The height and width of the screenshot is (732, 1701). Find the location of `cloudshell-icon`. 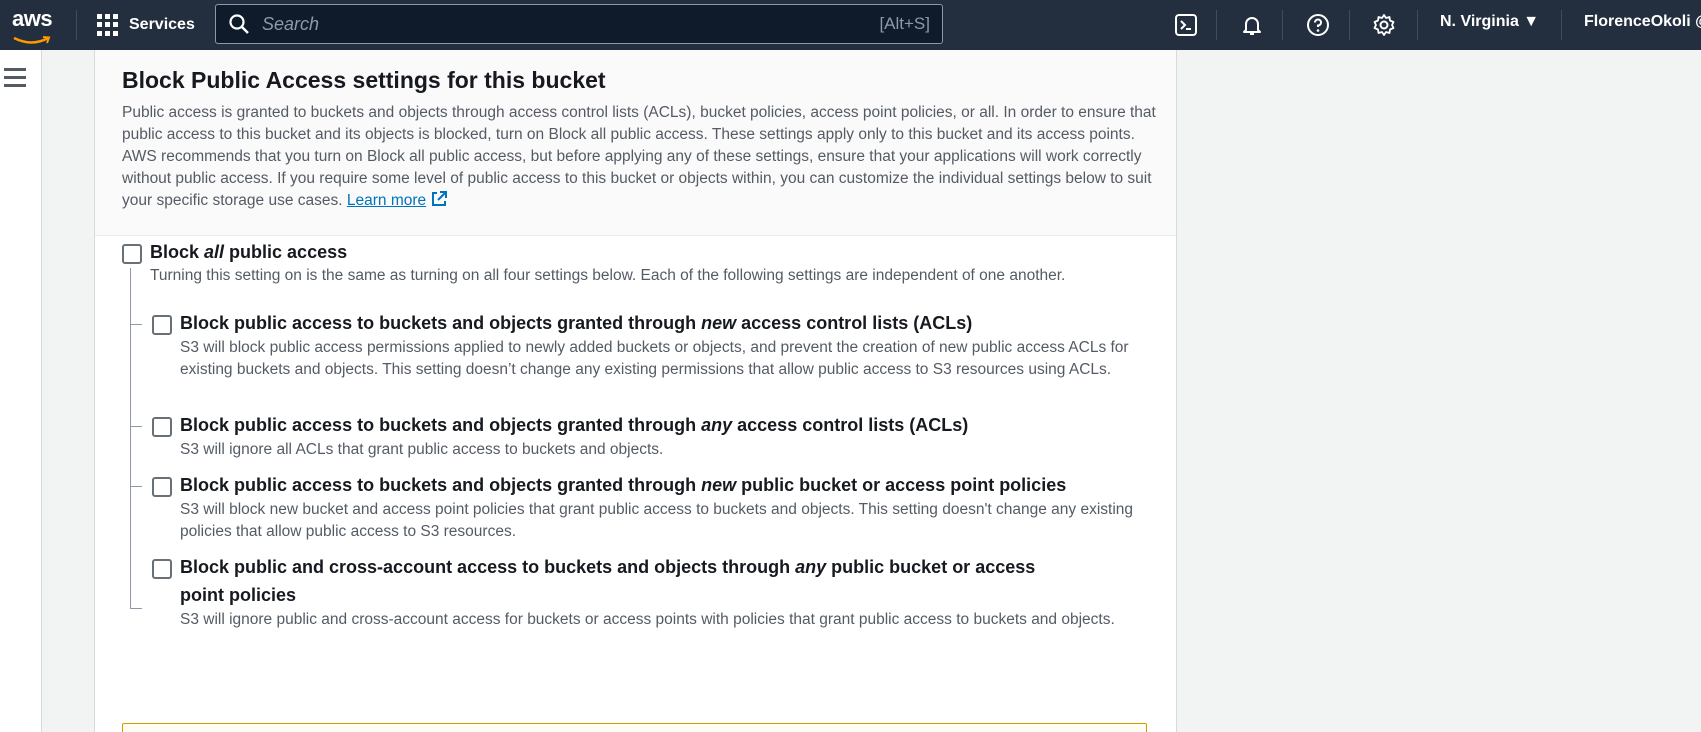

cloudshell-icon is located at coordinates (1186, 25).